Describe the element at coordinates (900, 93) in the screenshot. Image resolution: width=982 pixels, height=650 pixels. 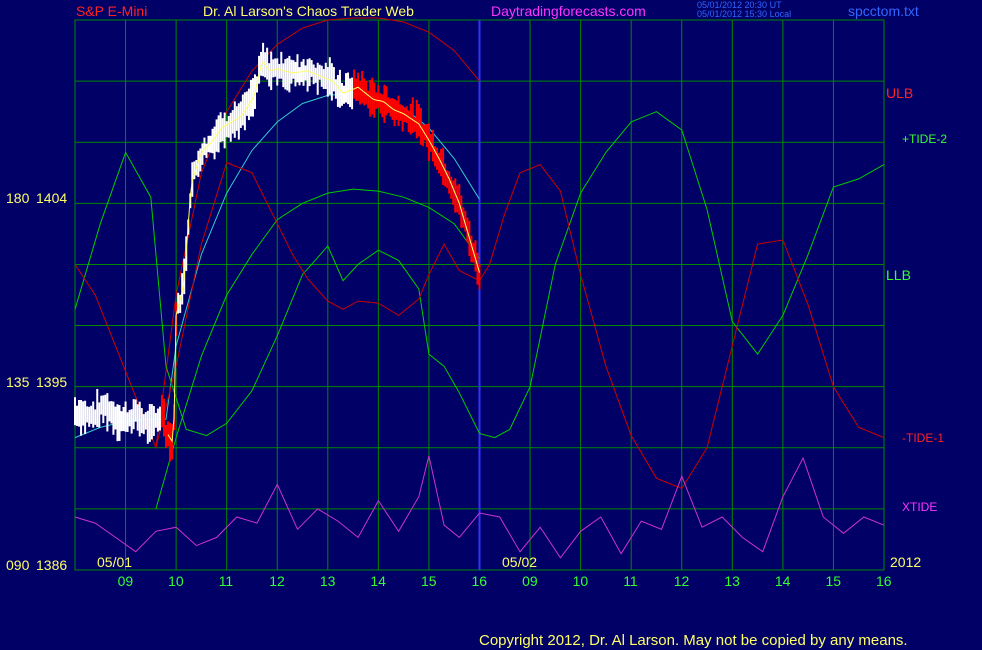
I see `label-ulb: ULB` at that location.